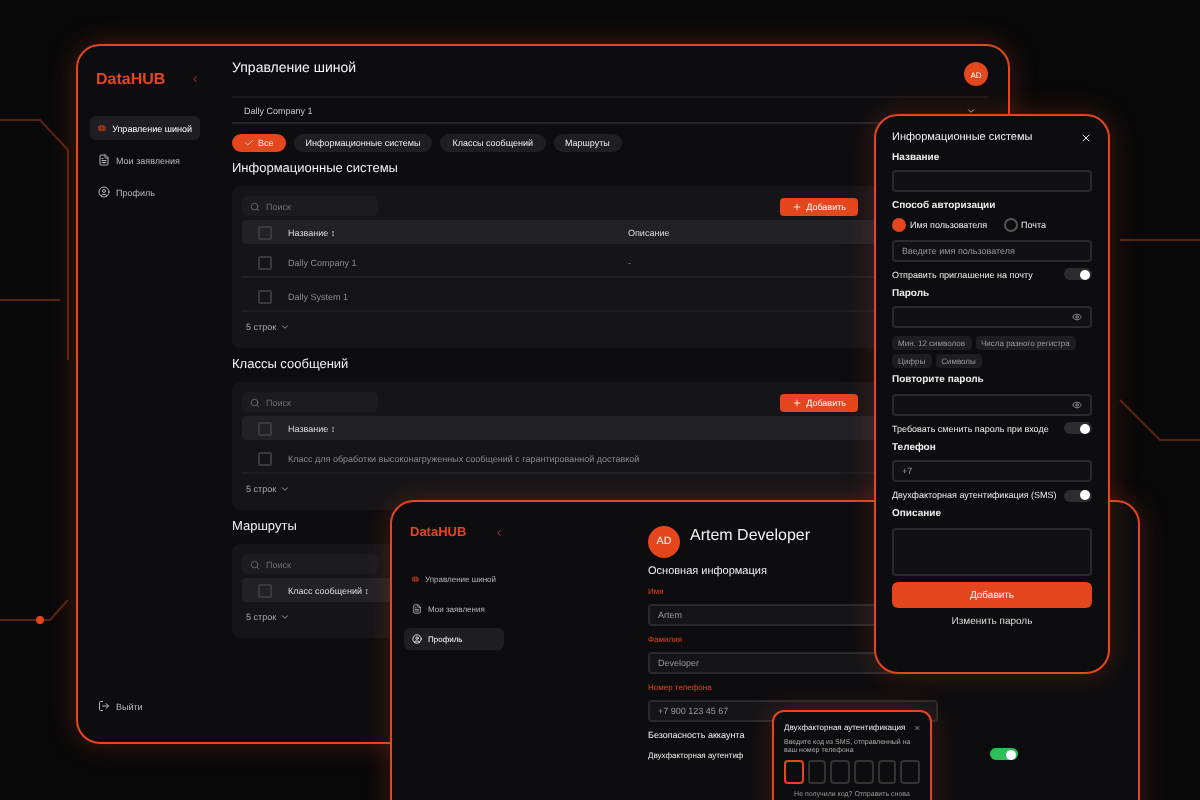 Image resolution: width=1200 pixels, height=800 pixels. I want to click on user-name: Artem Developer, so click(750, 535).